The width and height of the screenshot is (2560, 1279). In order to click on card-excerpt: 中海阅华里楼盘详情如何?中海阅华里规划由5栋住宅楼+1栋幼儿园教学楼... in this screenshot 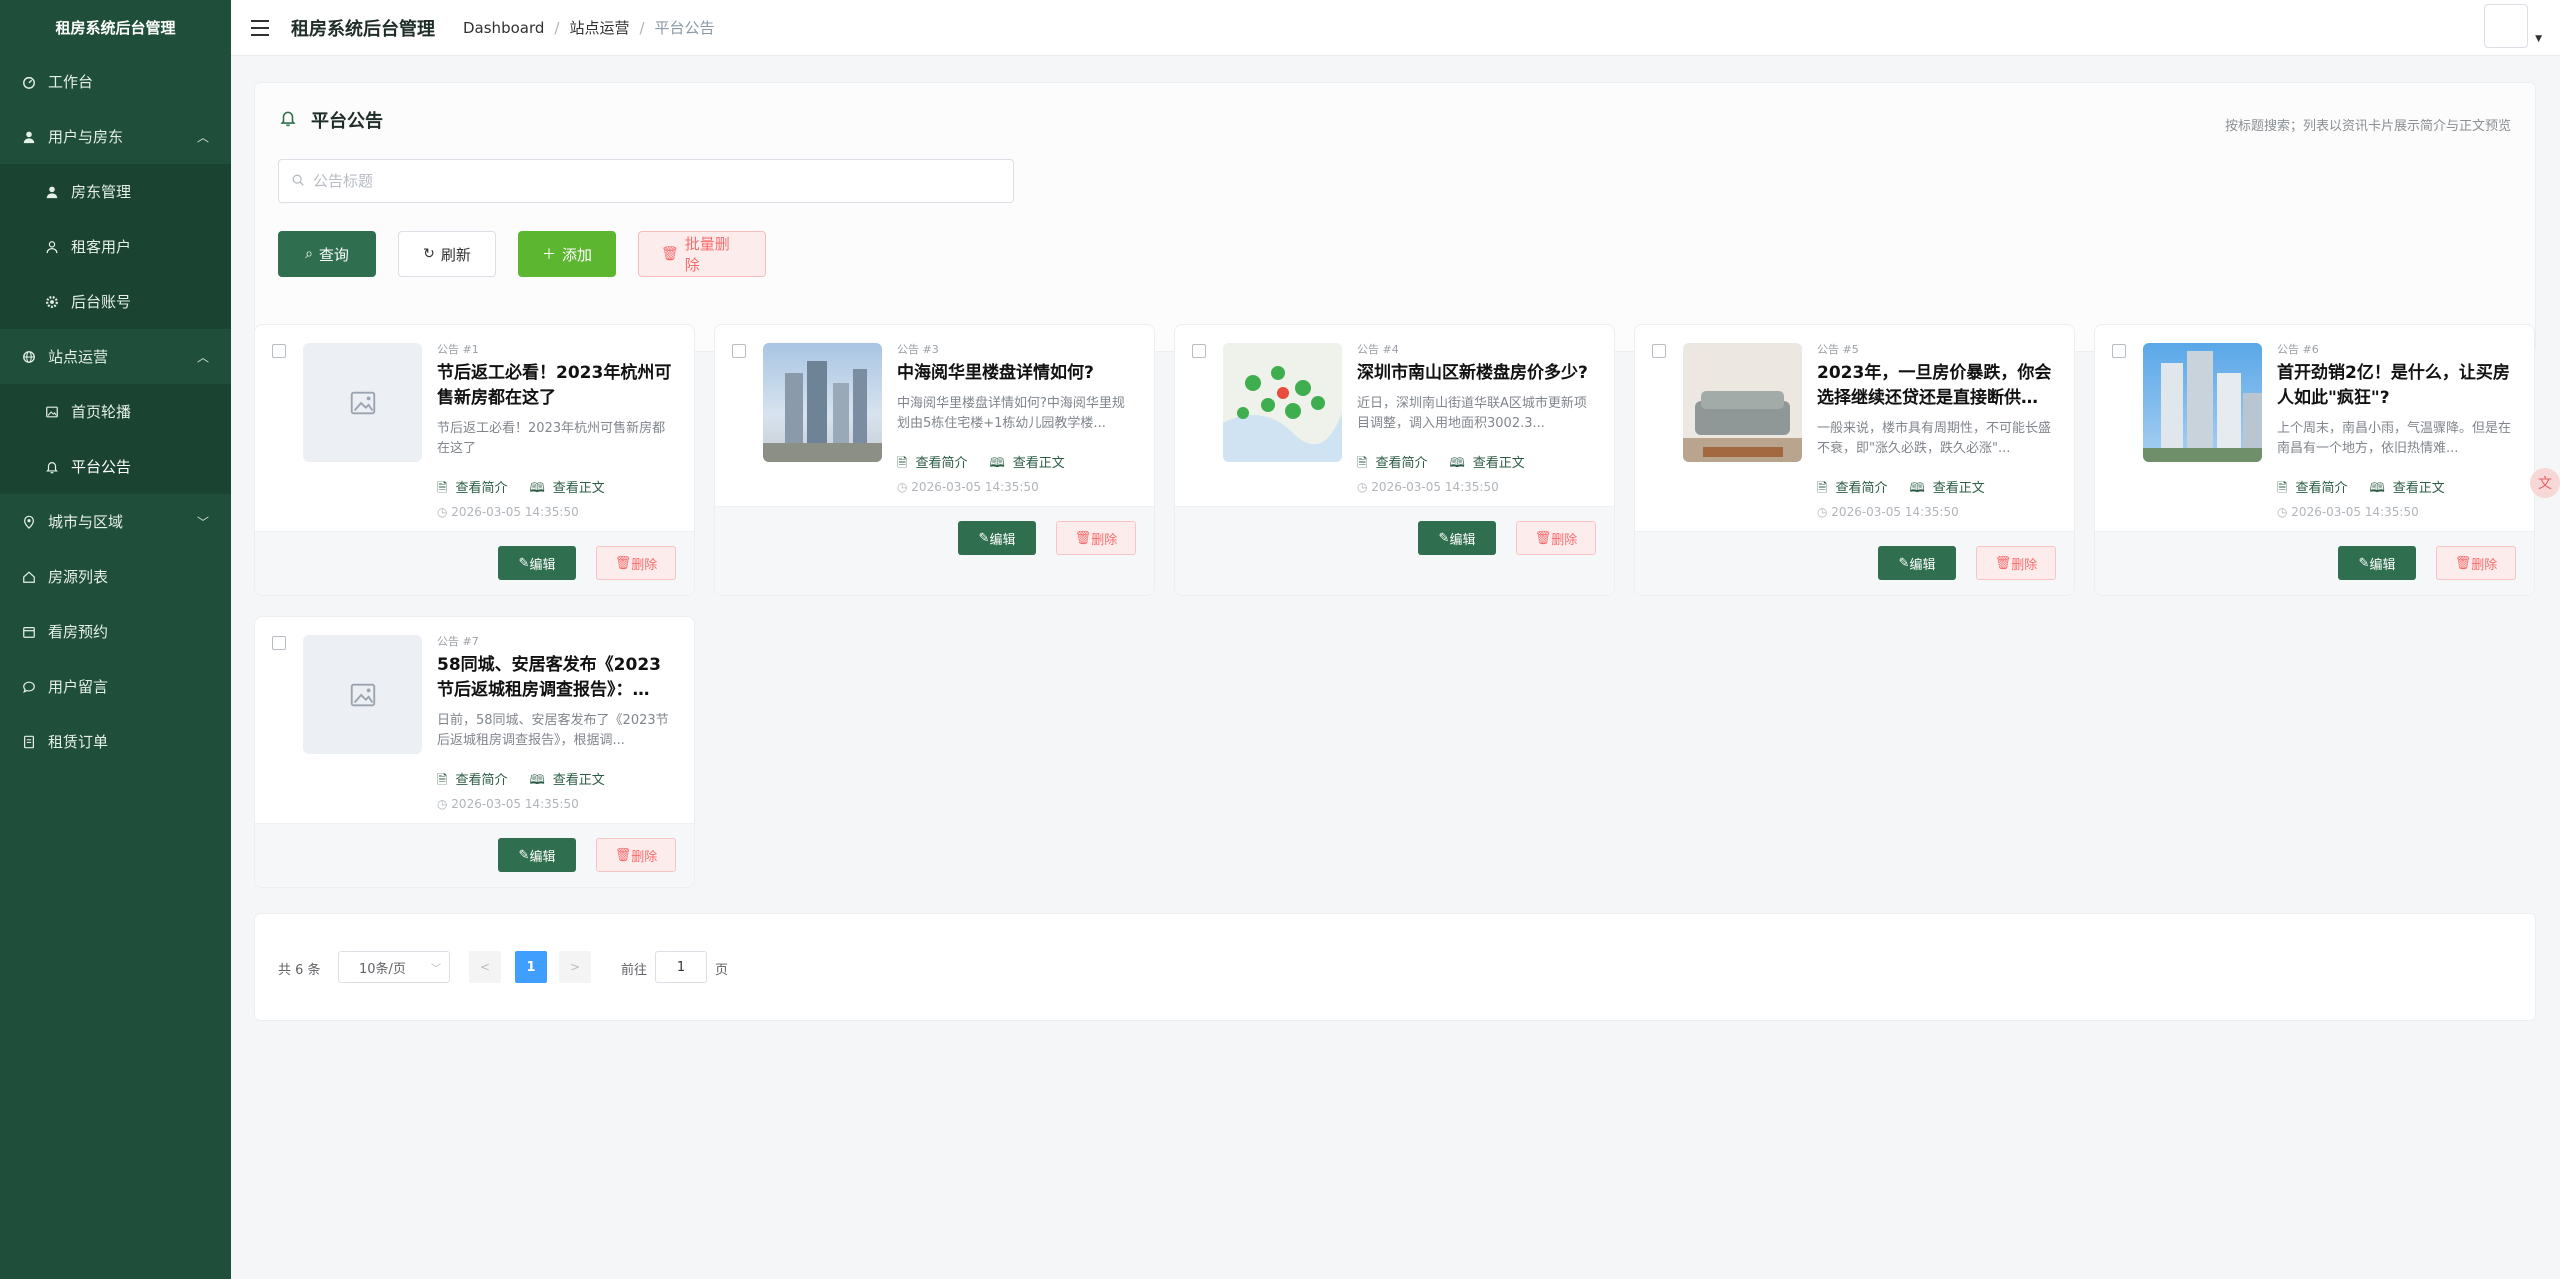, I will do `click(1011, 413)`.